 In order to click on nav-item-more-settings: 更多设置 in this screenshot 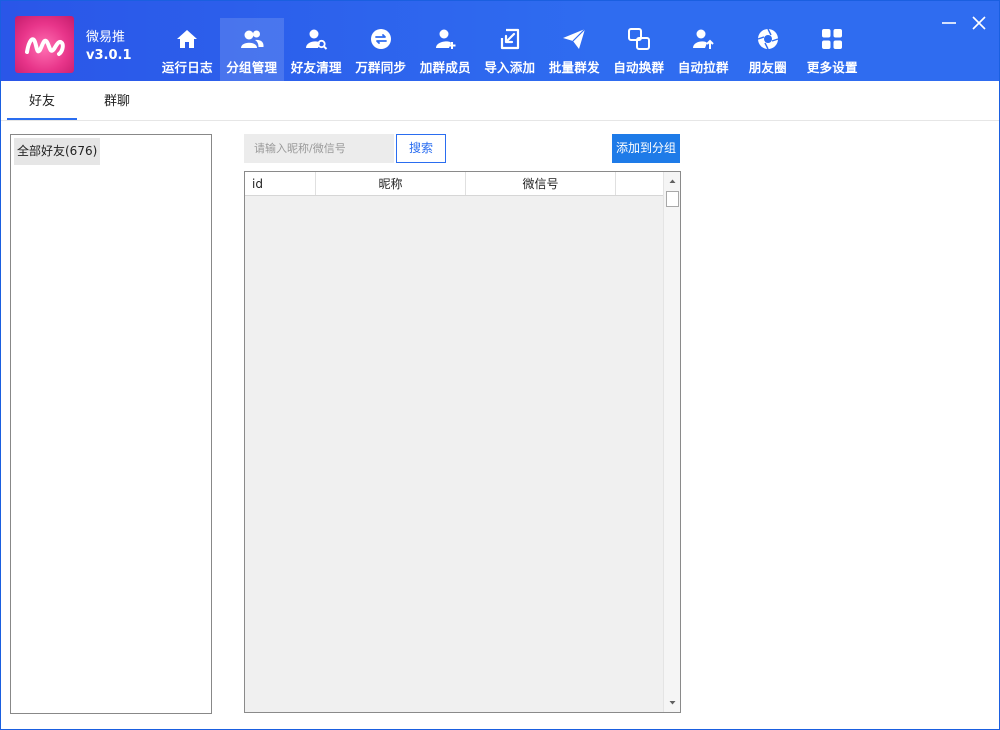, I will do `click(832, 49)`.